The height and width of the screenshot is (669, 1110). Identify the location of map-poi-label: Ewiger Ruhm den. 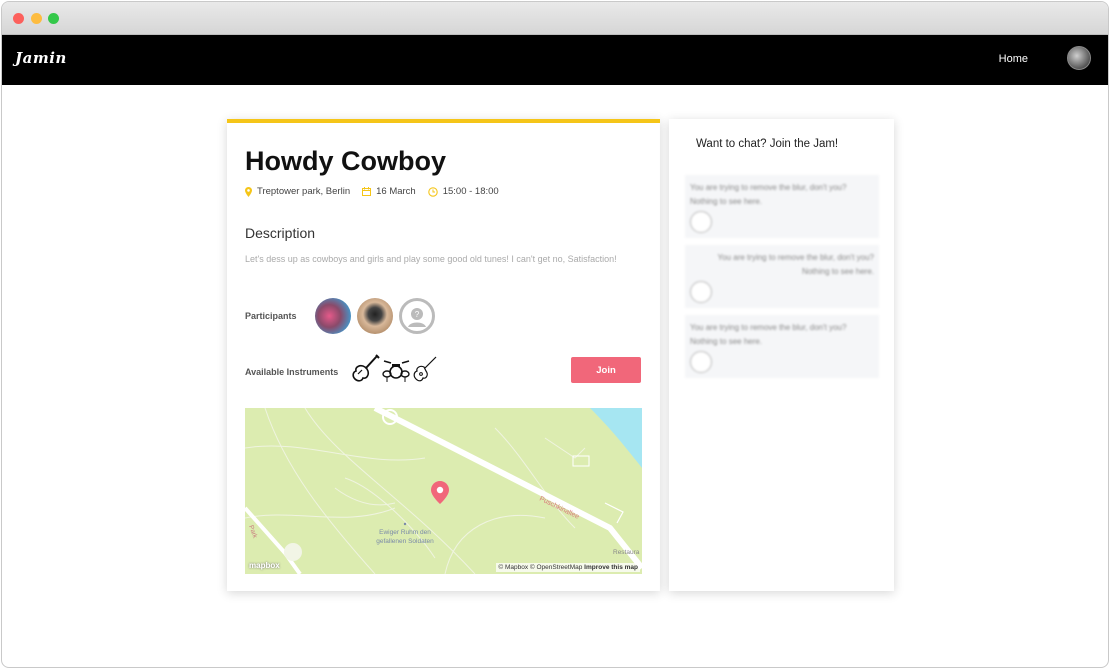
(405, 532).